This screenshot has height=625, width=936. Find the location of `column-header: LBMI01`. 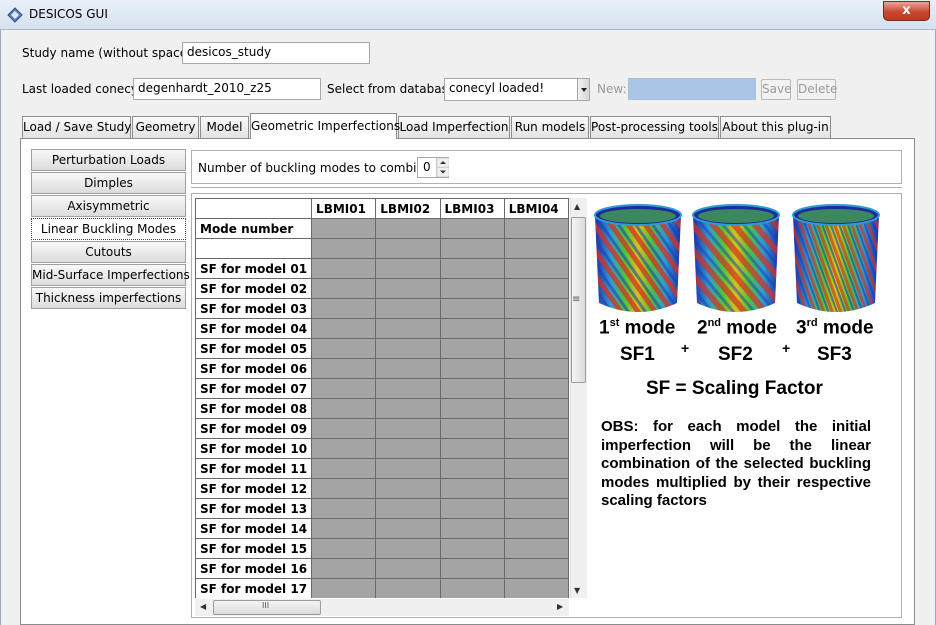

column-header: LBMI01 is located at coordinates (344, 208).